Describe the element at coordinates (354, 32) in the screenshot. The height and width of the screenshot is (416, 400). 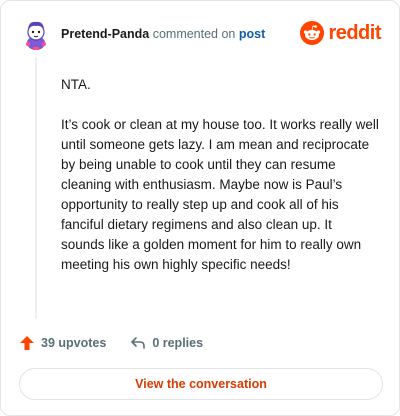
I see `logo-text: reddit` at that location.